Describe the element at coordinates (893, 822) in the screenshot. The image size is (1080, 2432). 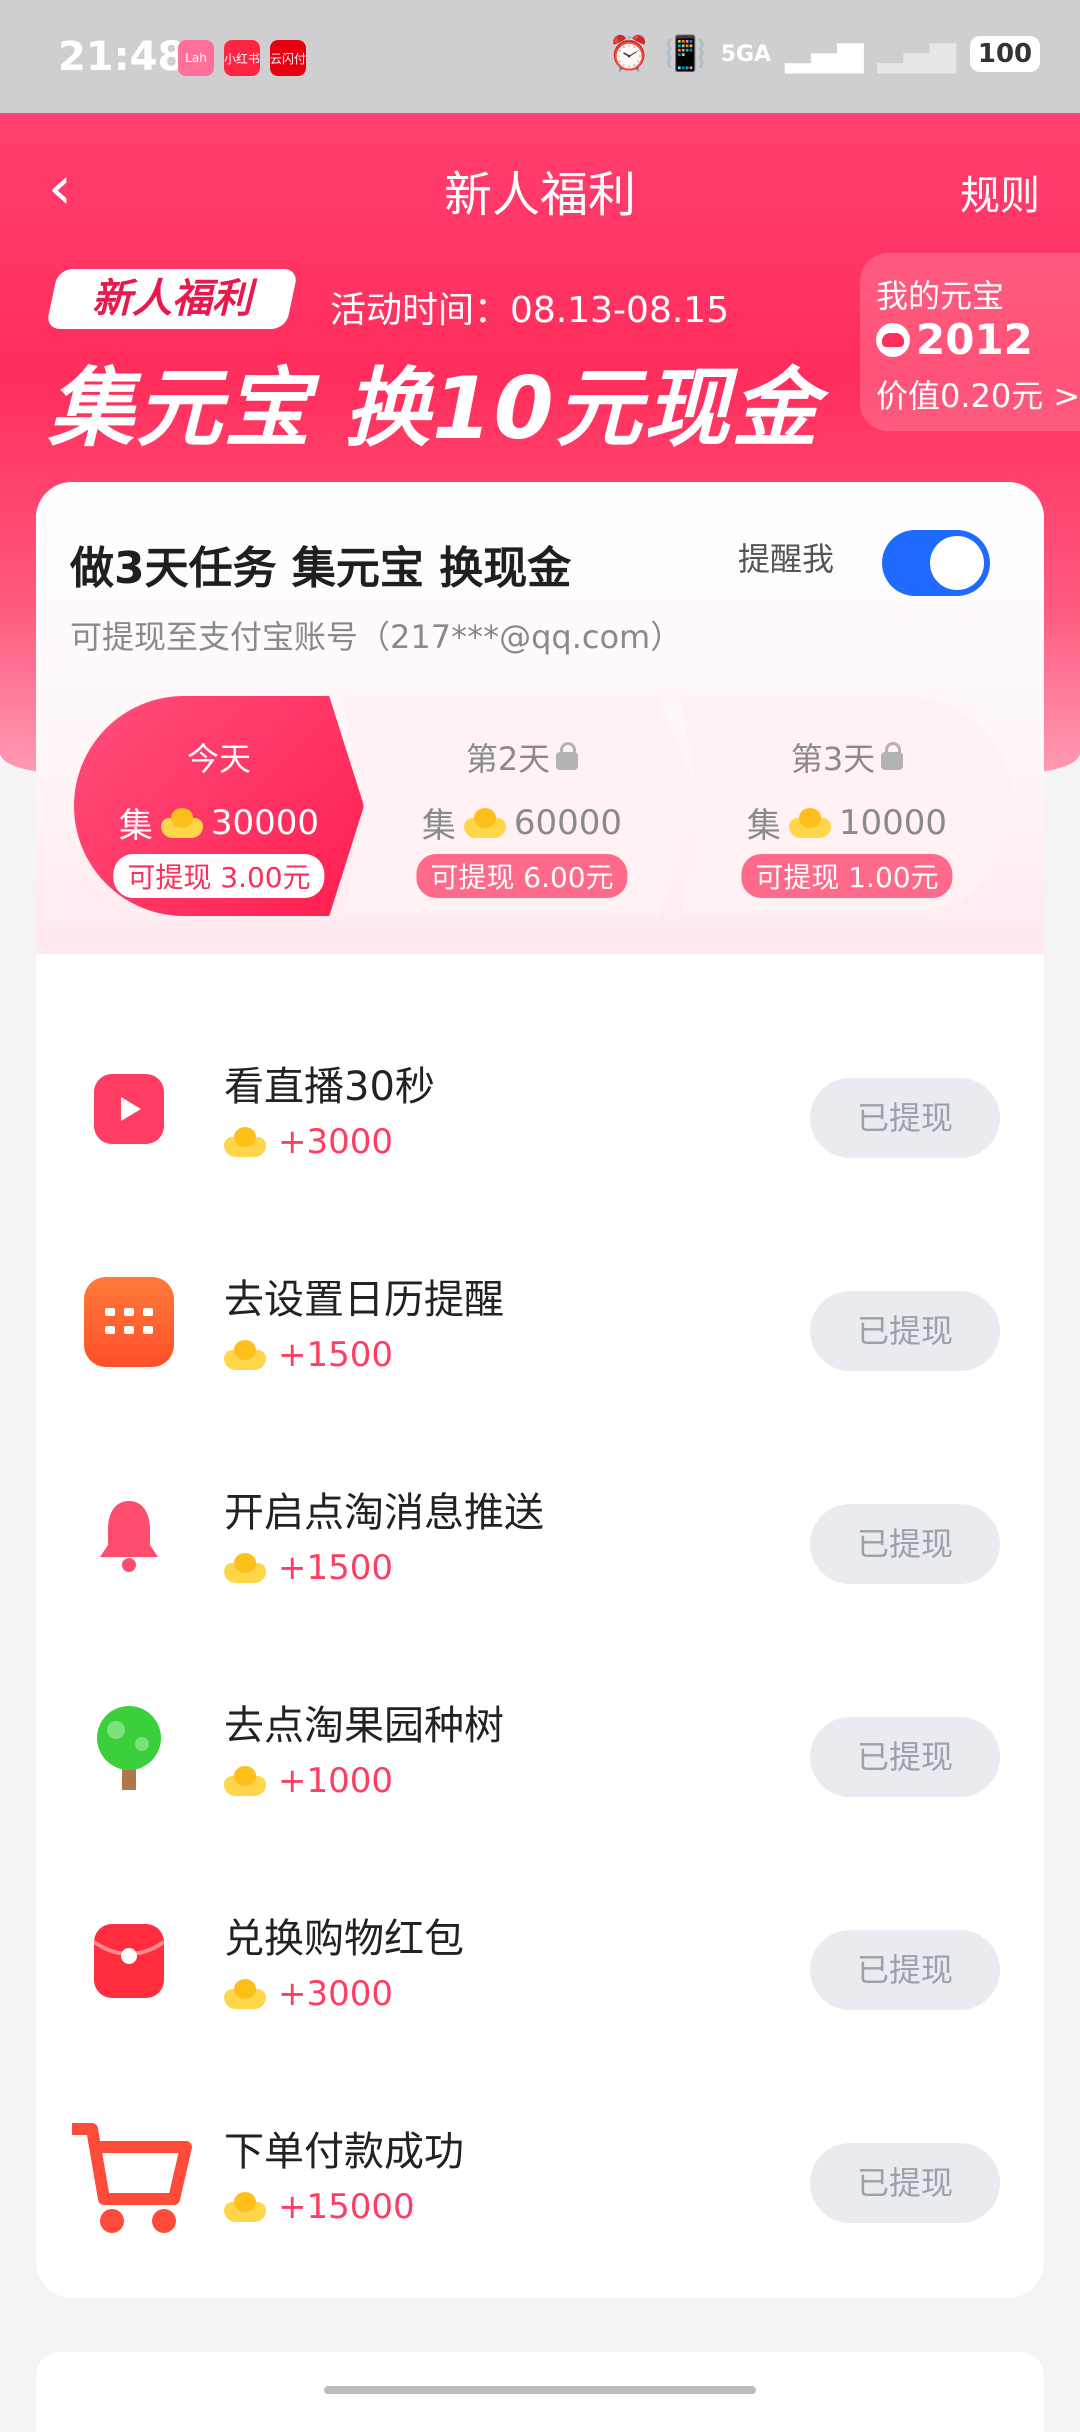
I see `coin-amount: 10000` at that location.